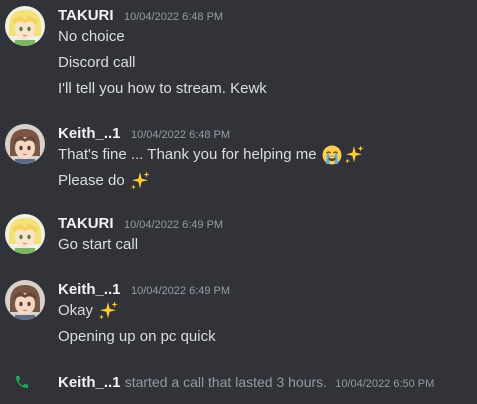 The image size is (477, 404). I want to click on message-header: Keith_..1 10/04/2022 6:49 PM, so click(144, 290).